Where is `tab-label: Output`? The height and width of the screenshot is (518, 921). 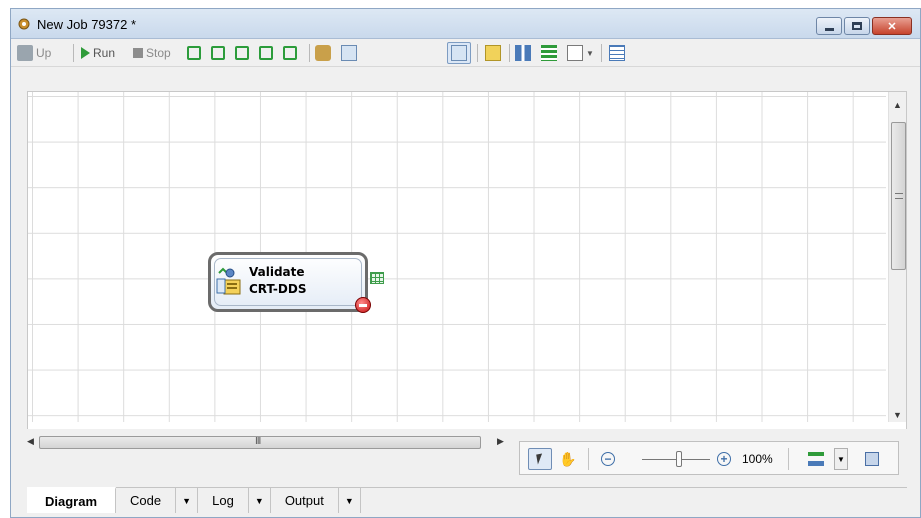
tab-label: Output is located at coordinates (304, 500).